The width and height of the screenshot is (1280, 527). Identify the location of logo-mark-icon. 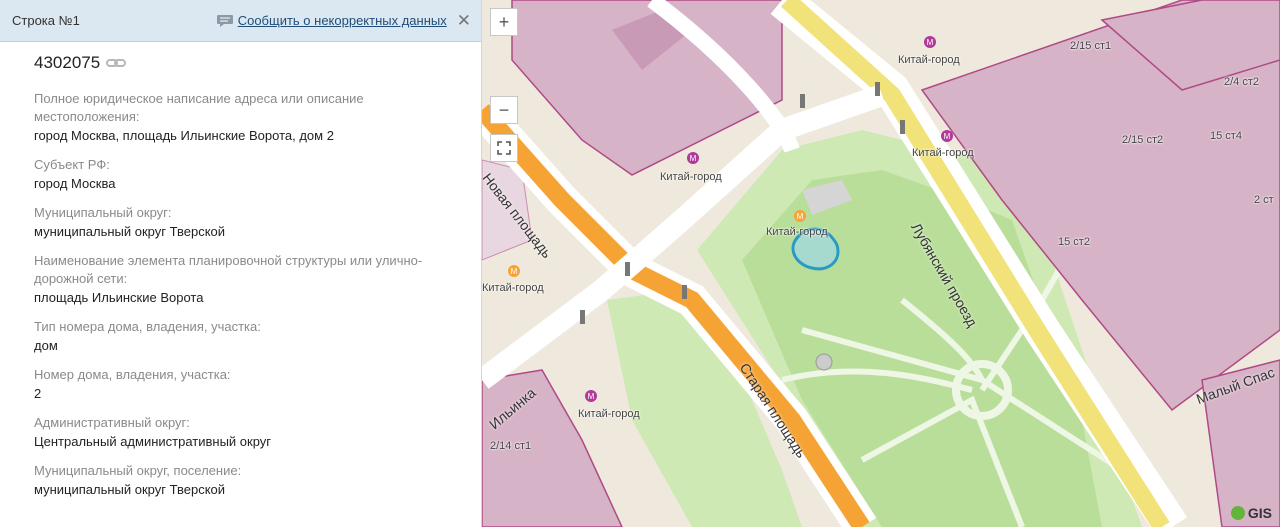
(1237, 513).